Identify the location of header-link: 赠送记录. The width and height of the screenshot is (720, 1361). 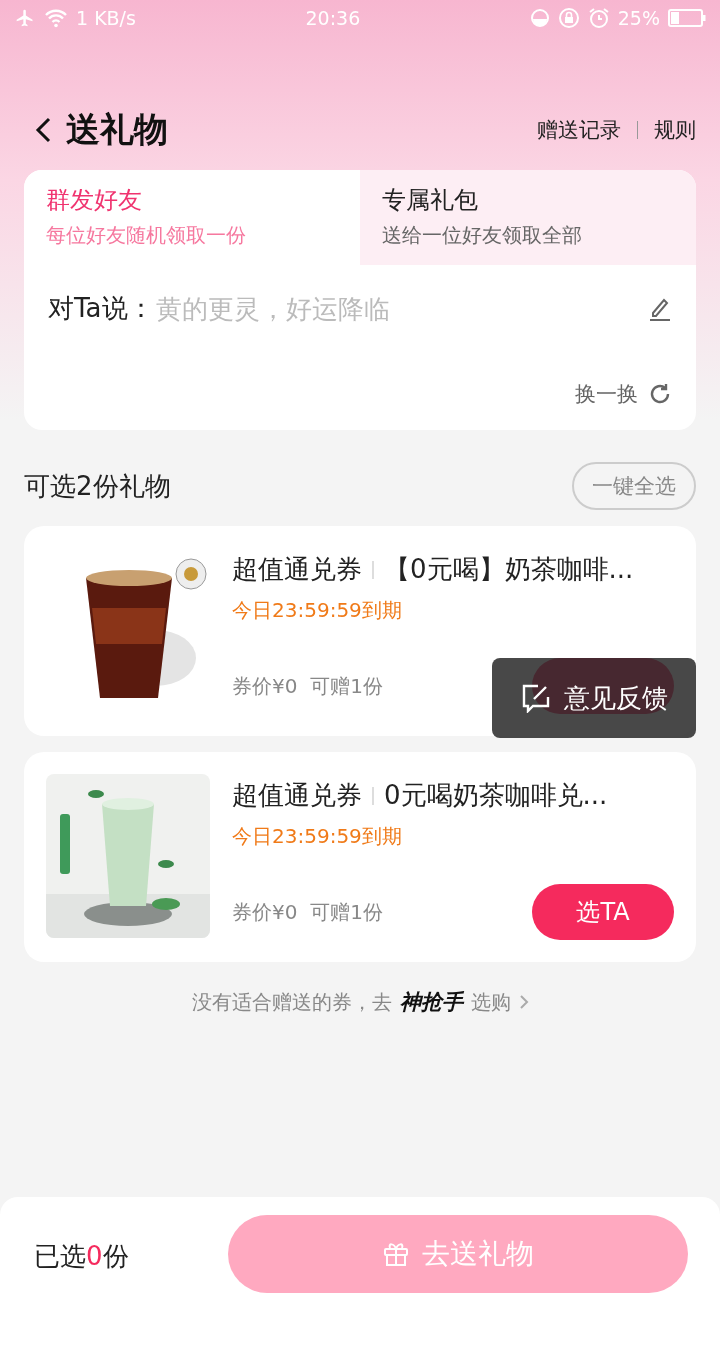
(579, 130).